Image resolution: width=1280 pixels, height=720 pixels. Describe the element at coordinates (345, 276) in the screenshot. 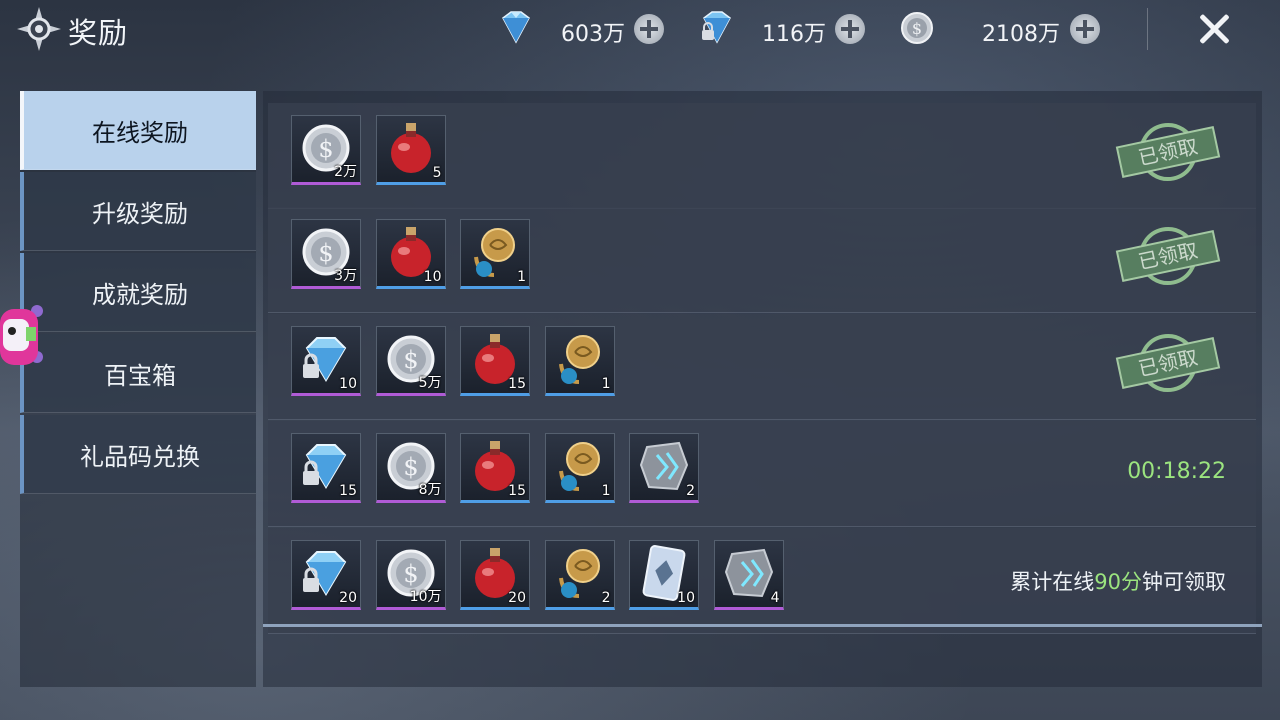

I see `item-quantity: 3万` at that location.